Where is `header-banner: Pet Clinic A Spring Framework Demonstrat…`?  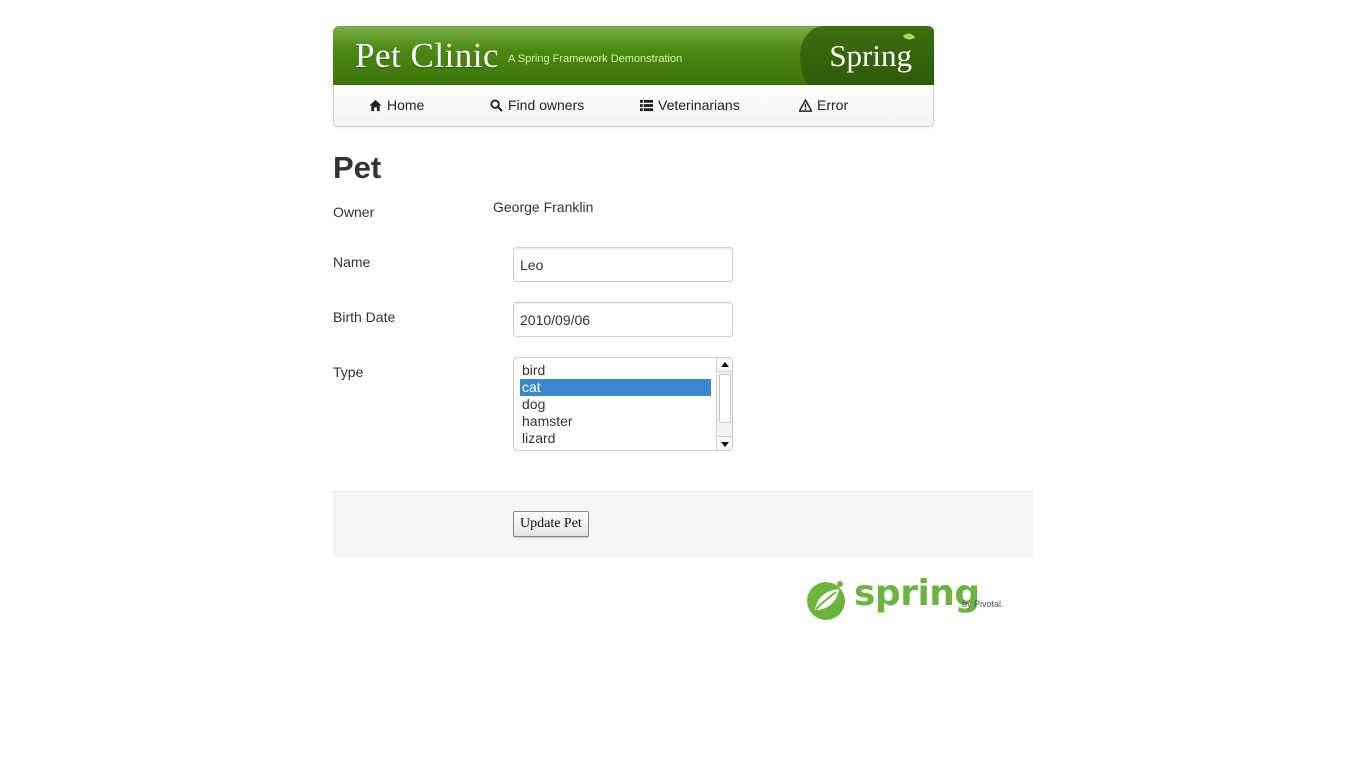 header-banner: Pet Clinic A Spring Framework Demonstrat… is located at coordinates (633, 55).